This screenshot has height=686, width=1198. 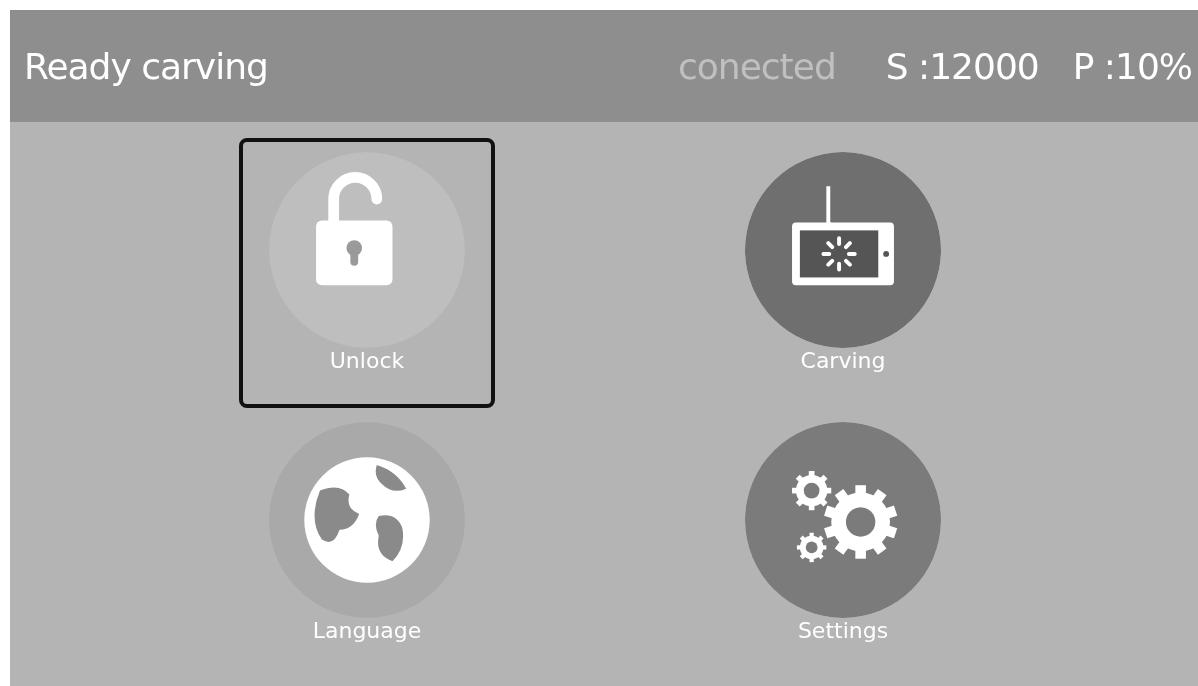 What do you see at coordinates (845, 517) in the screenshot?
I see `gears-icon` at bounding box center [845, 517].